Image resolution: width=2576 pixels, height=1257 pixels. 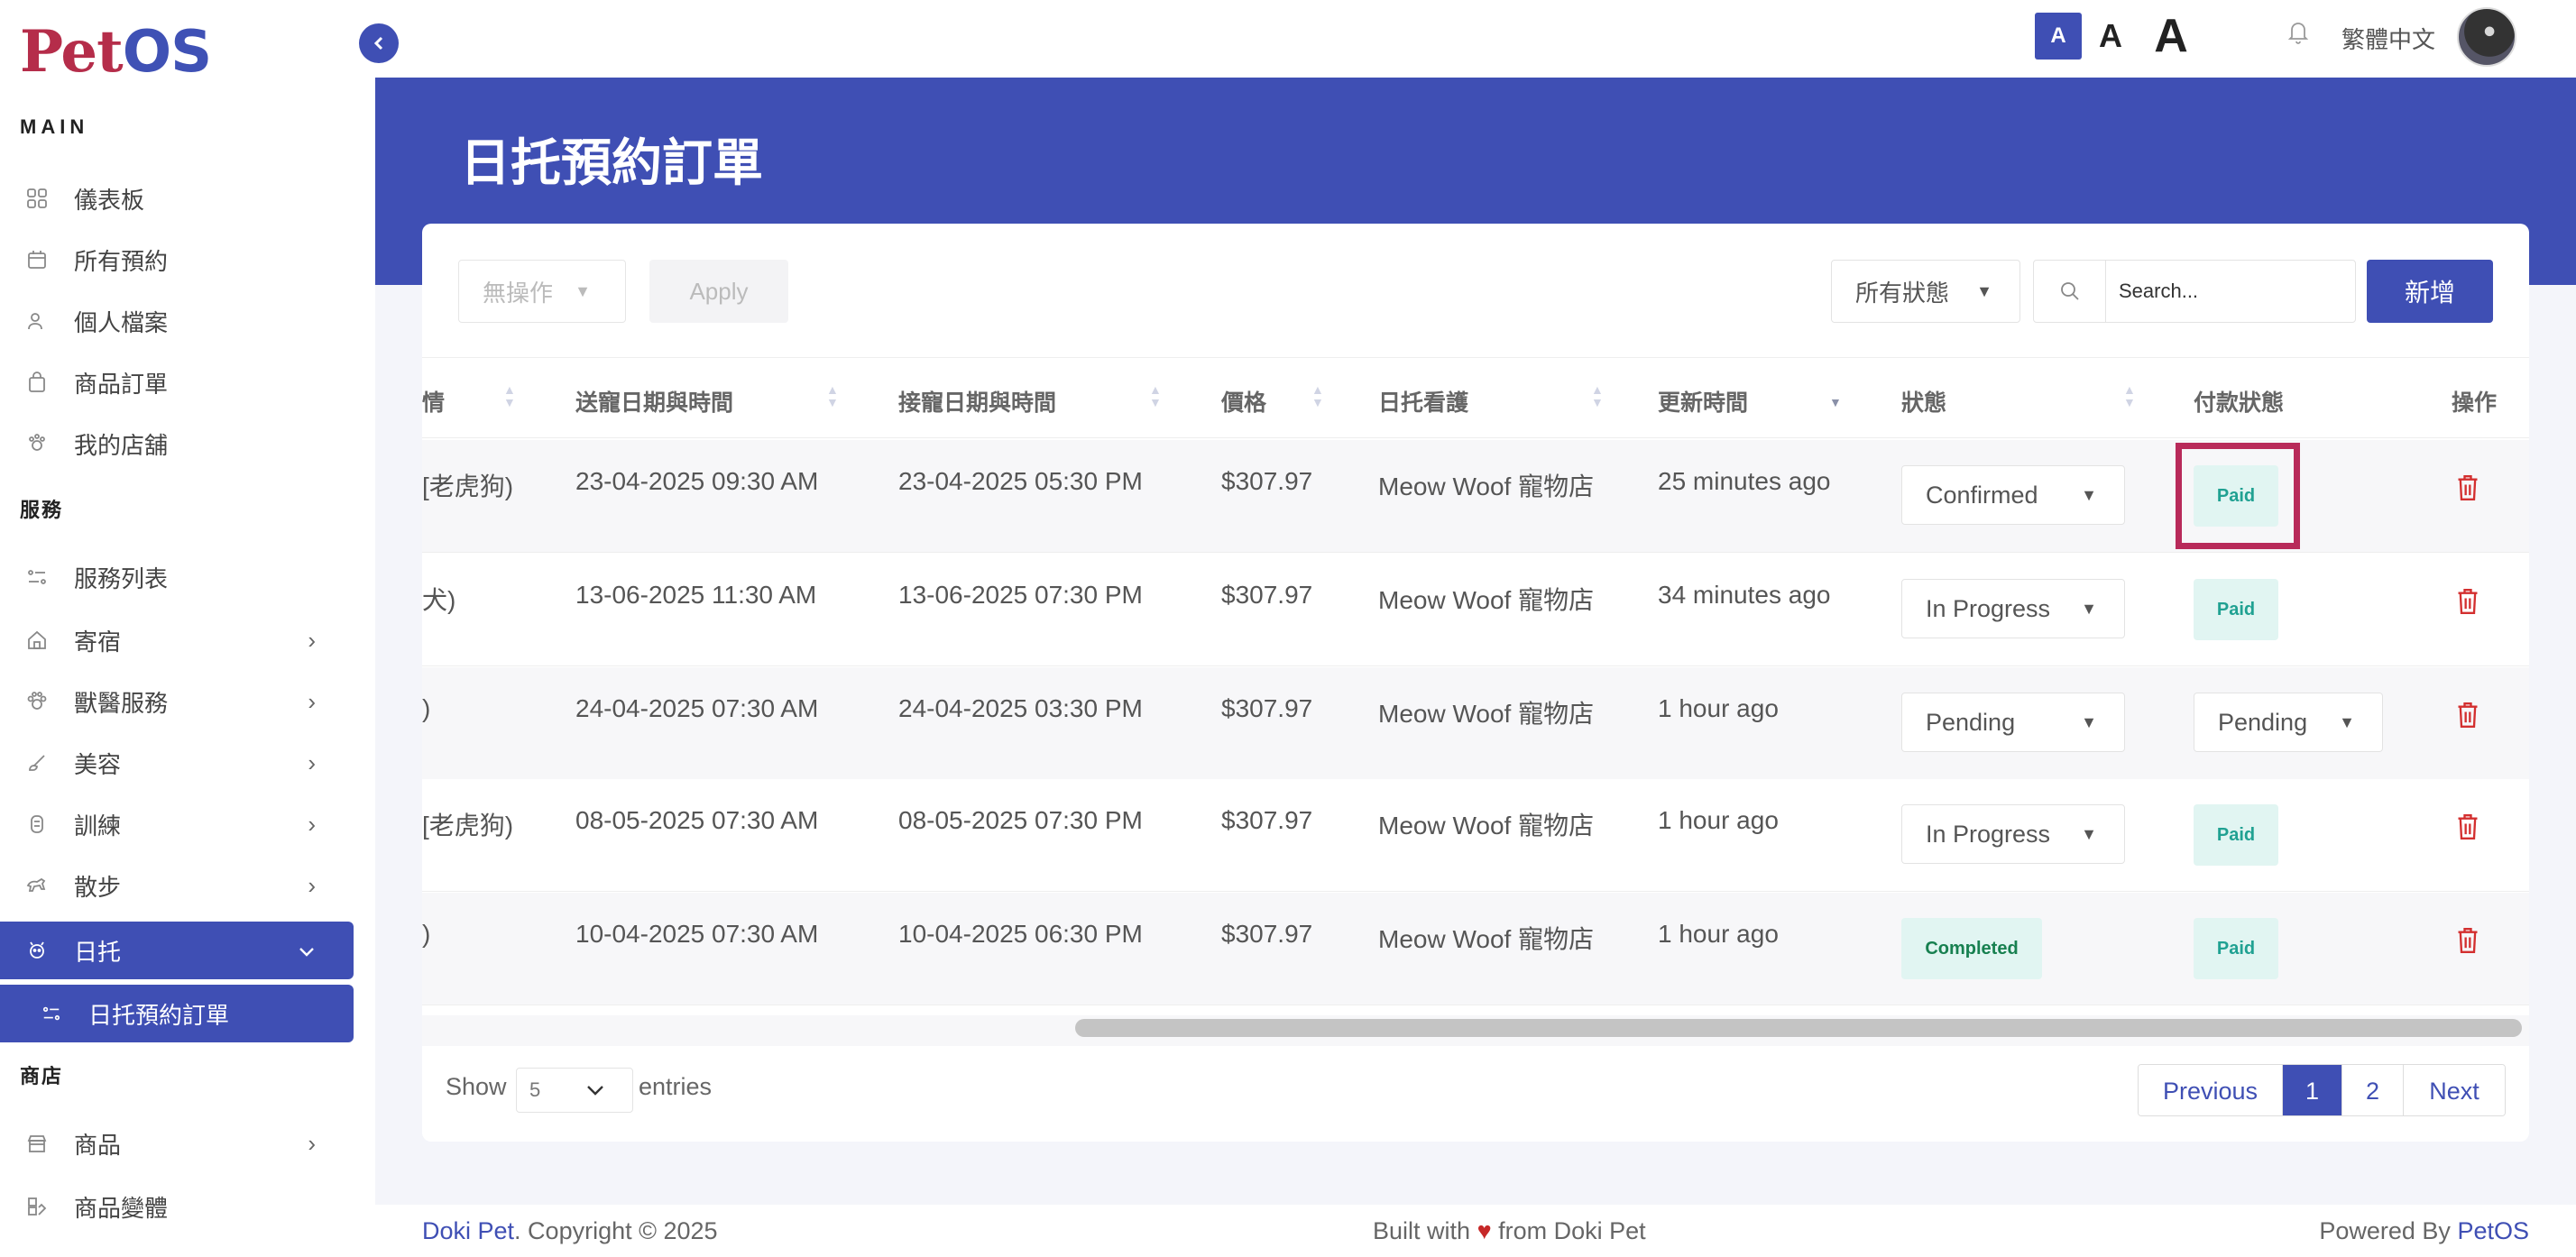 I want to click on training-icon, so click(x=37, y=824).